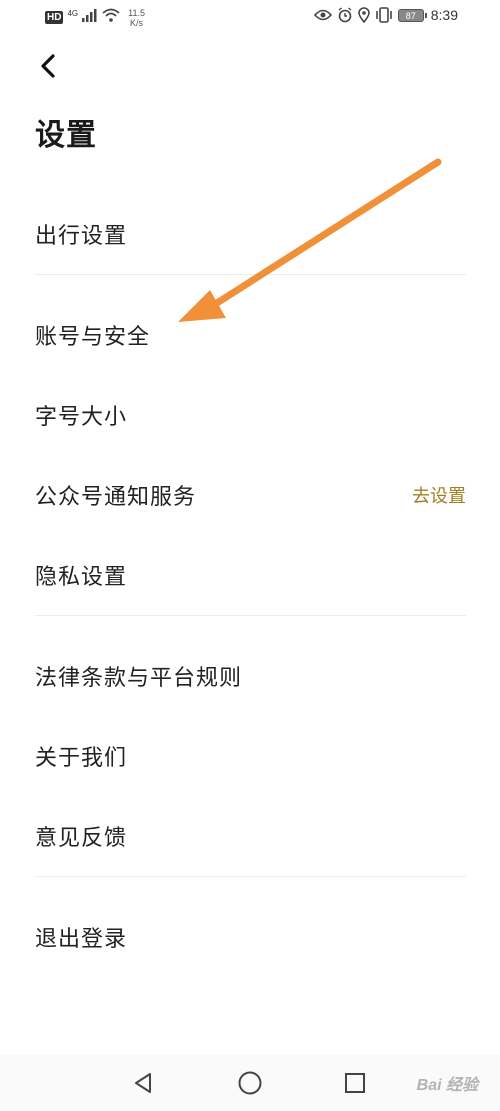 This screenshot has height=1111, width=500. I want to click on menu-item-label: 关于我们, so click(81, 758).